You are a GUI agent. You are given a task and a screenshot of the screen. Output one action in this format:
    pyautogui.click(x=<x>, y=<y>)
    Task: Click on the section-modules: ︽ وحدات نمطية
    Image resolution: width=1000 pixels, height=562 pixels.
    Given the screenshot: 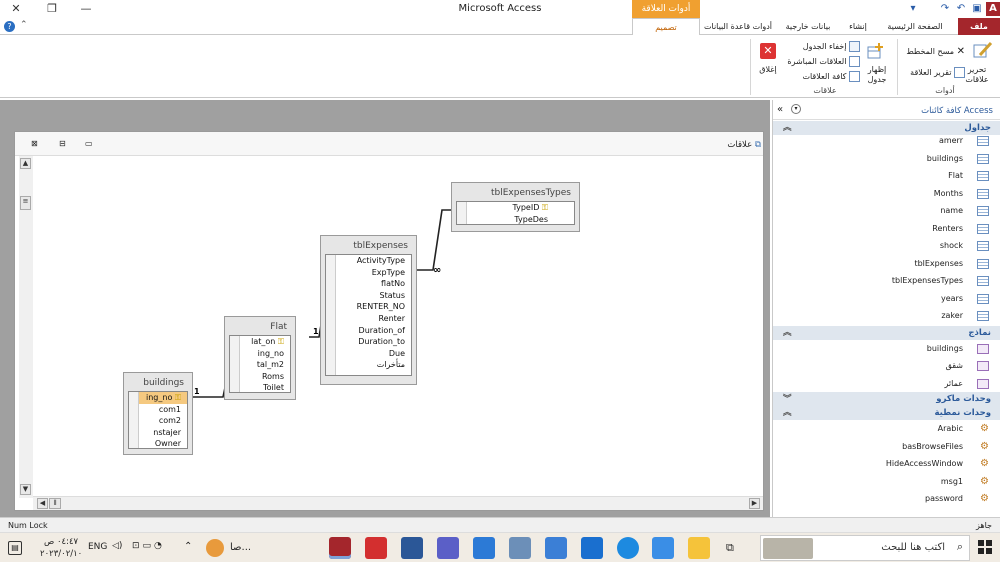 What is the action you would take?
    pyautogui.click(x=886, y=413)
    